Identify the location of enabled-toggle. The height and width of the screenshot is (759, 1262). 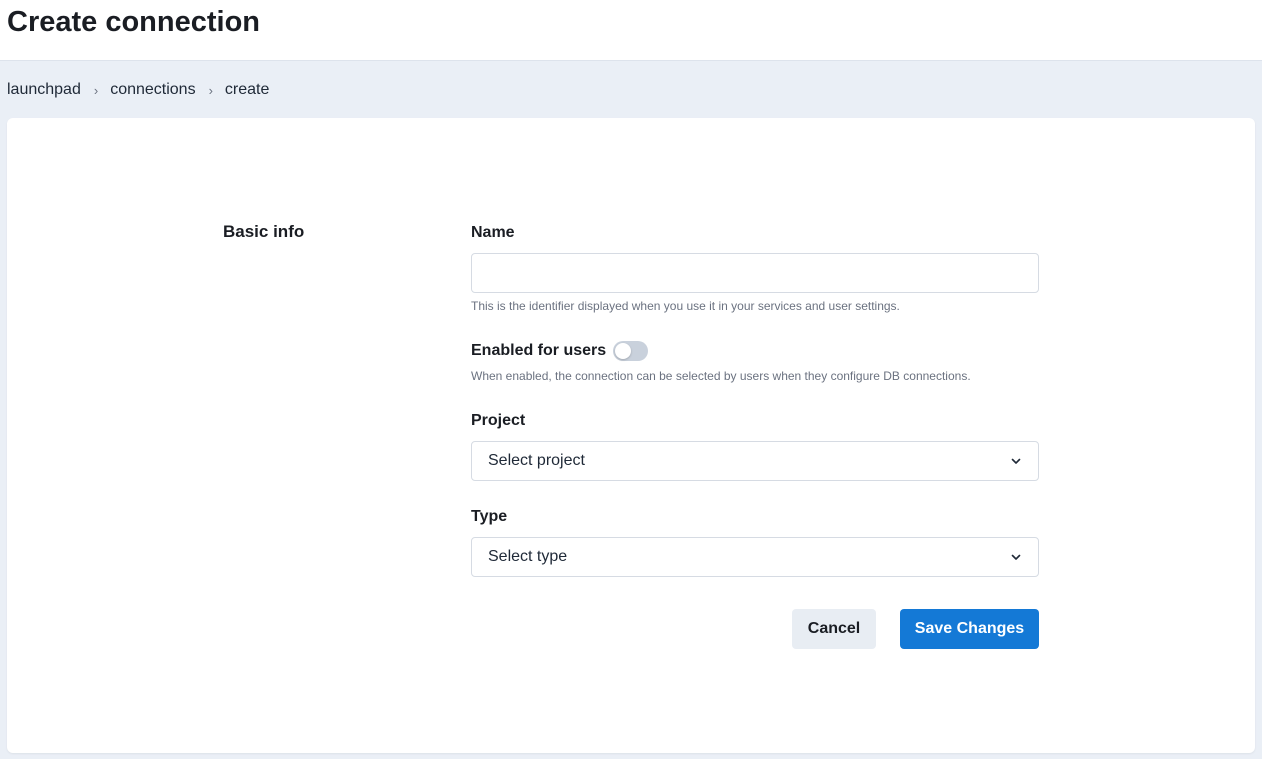
(630, 351).